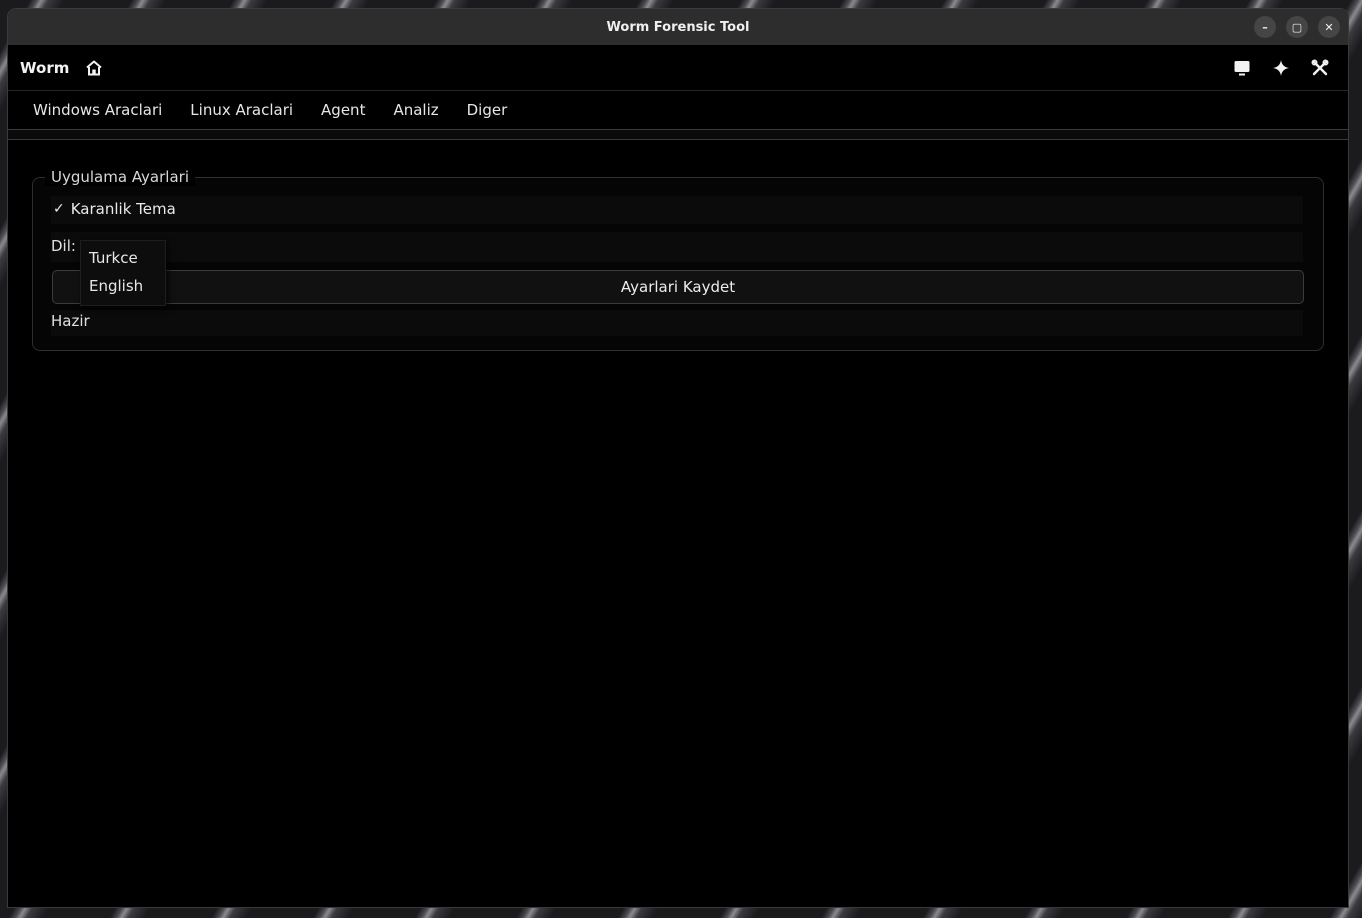  Describe the element at coordinates (94, 68) in the screenshot. I see `home-icon` at that location.